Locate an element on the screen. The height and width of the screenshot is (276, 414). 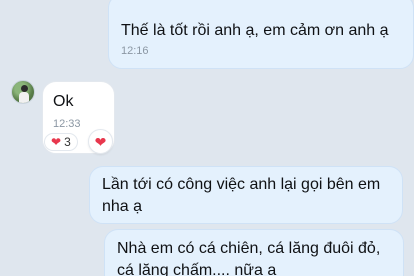
add-reaction-button: ❤ is located at coordinates (100, 141).